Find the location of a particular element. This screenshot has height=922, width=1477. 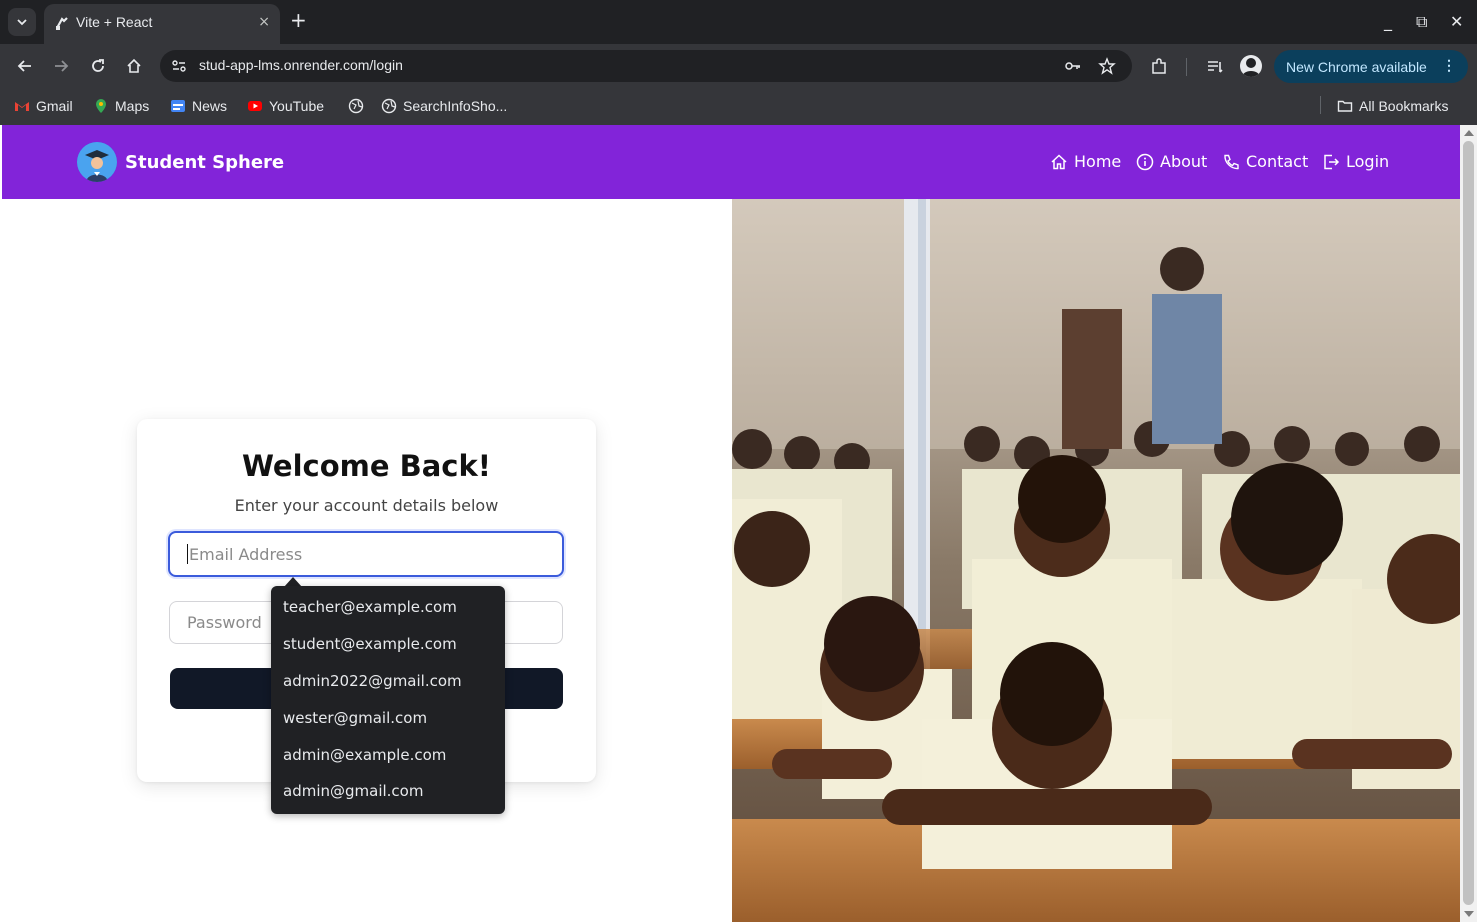

new-chrome-available-button: New Chrome available ⋮ is located at coordinates (1371, 66).